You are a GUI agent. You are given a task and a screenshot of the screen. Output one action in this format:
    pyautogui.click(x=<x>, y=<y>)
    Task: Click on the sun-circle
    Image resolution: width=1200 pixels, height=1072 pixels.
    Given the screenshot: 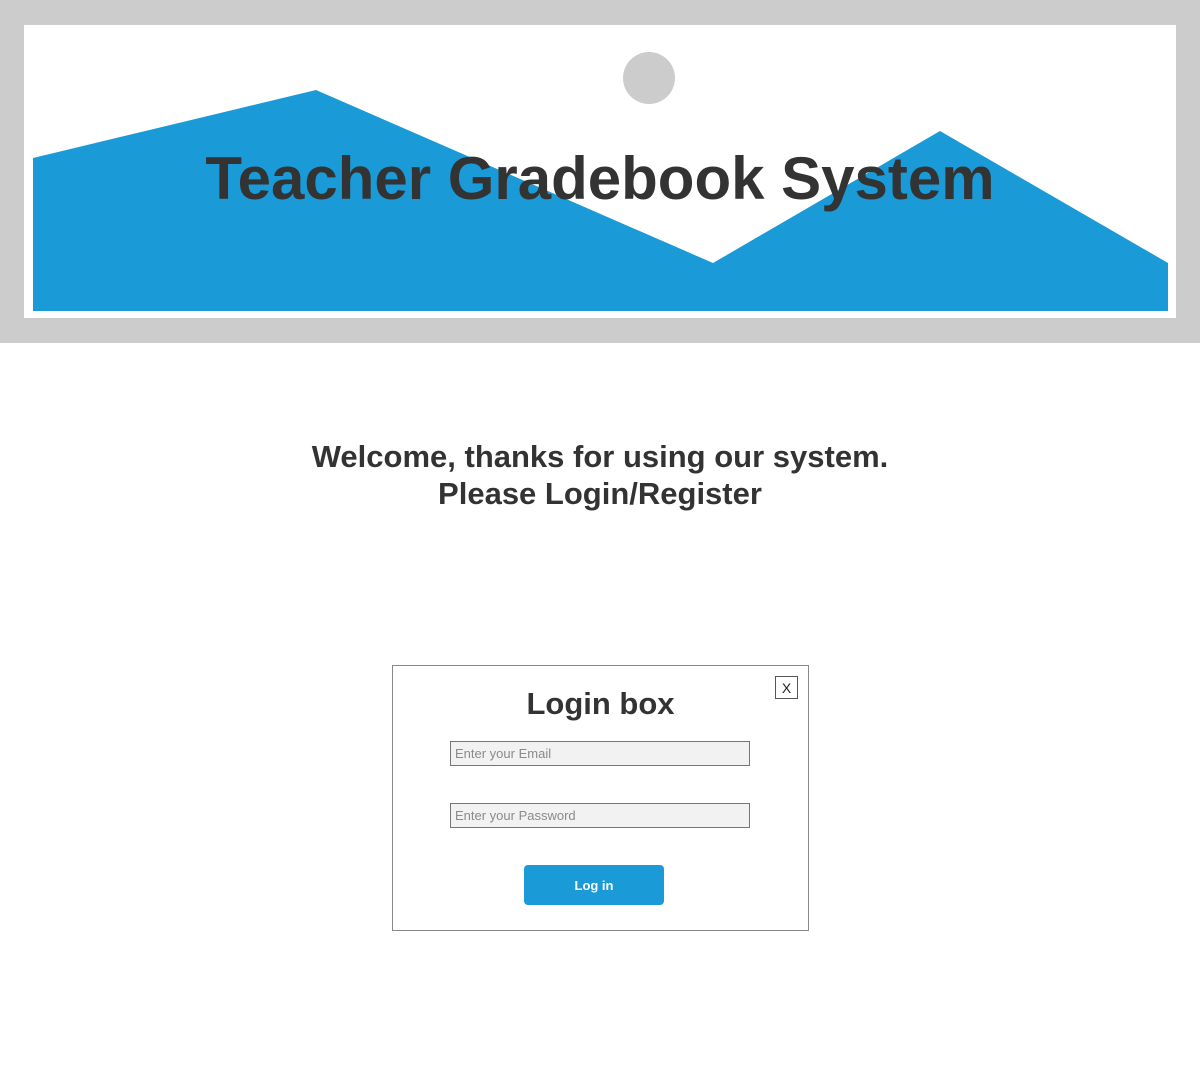 What is the action you would take?
    pyautogui.click(x=649, y=78)
    